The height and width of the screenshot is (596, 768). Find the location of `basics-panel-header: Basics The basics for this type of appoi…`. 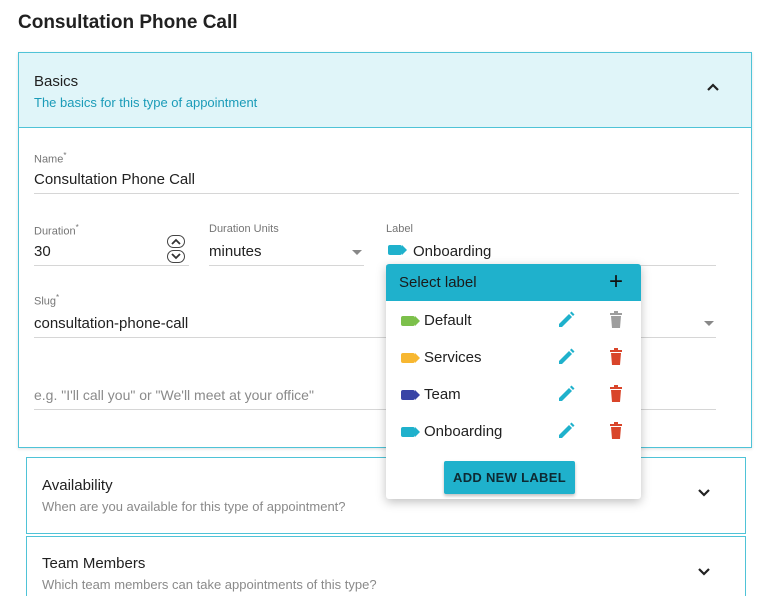

basics-panel-header: Basics The basics for this type of appoi… is located at coordinates (385, 90).